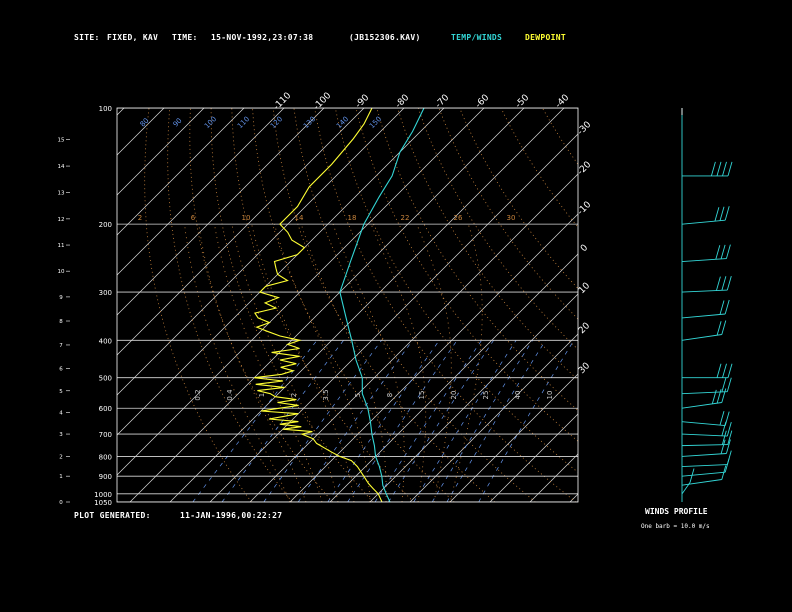 The image size is (792, 612). I want to click on pressure-tick-label: 300, so click(105, 293).